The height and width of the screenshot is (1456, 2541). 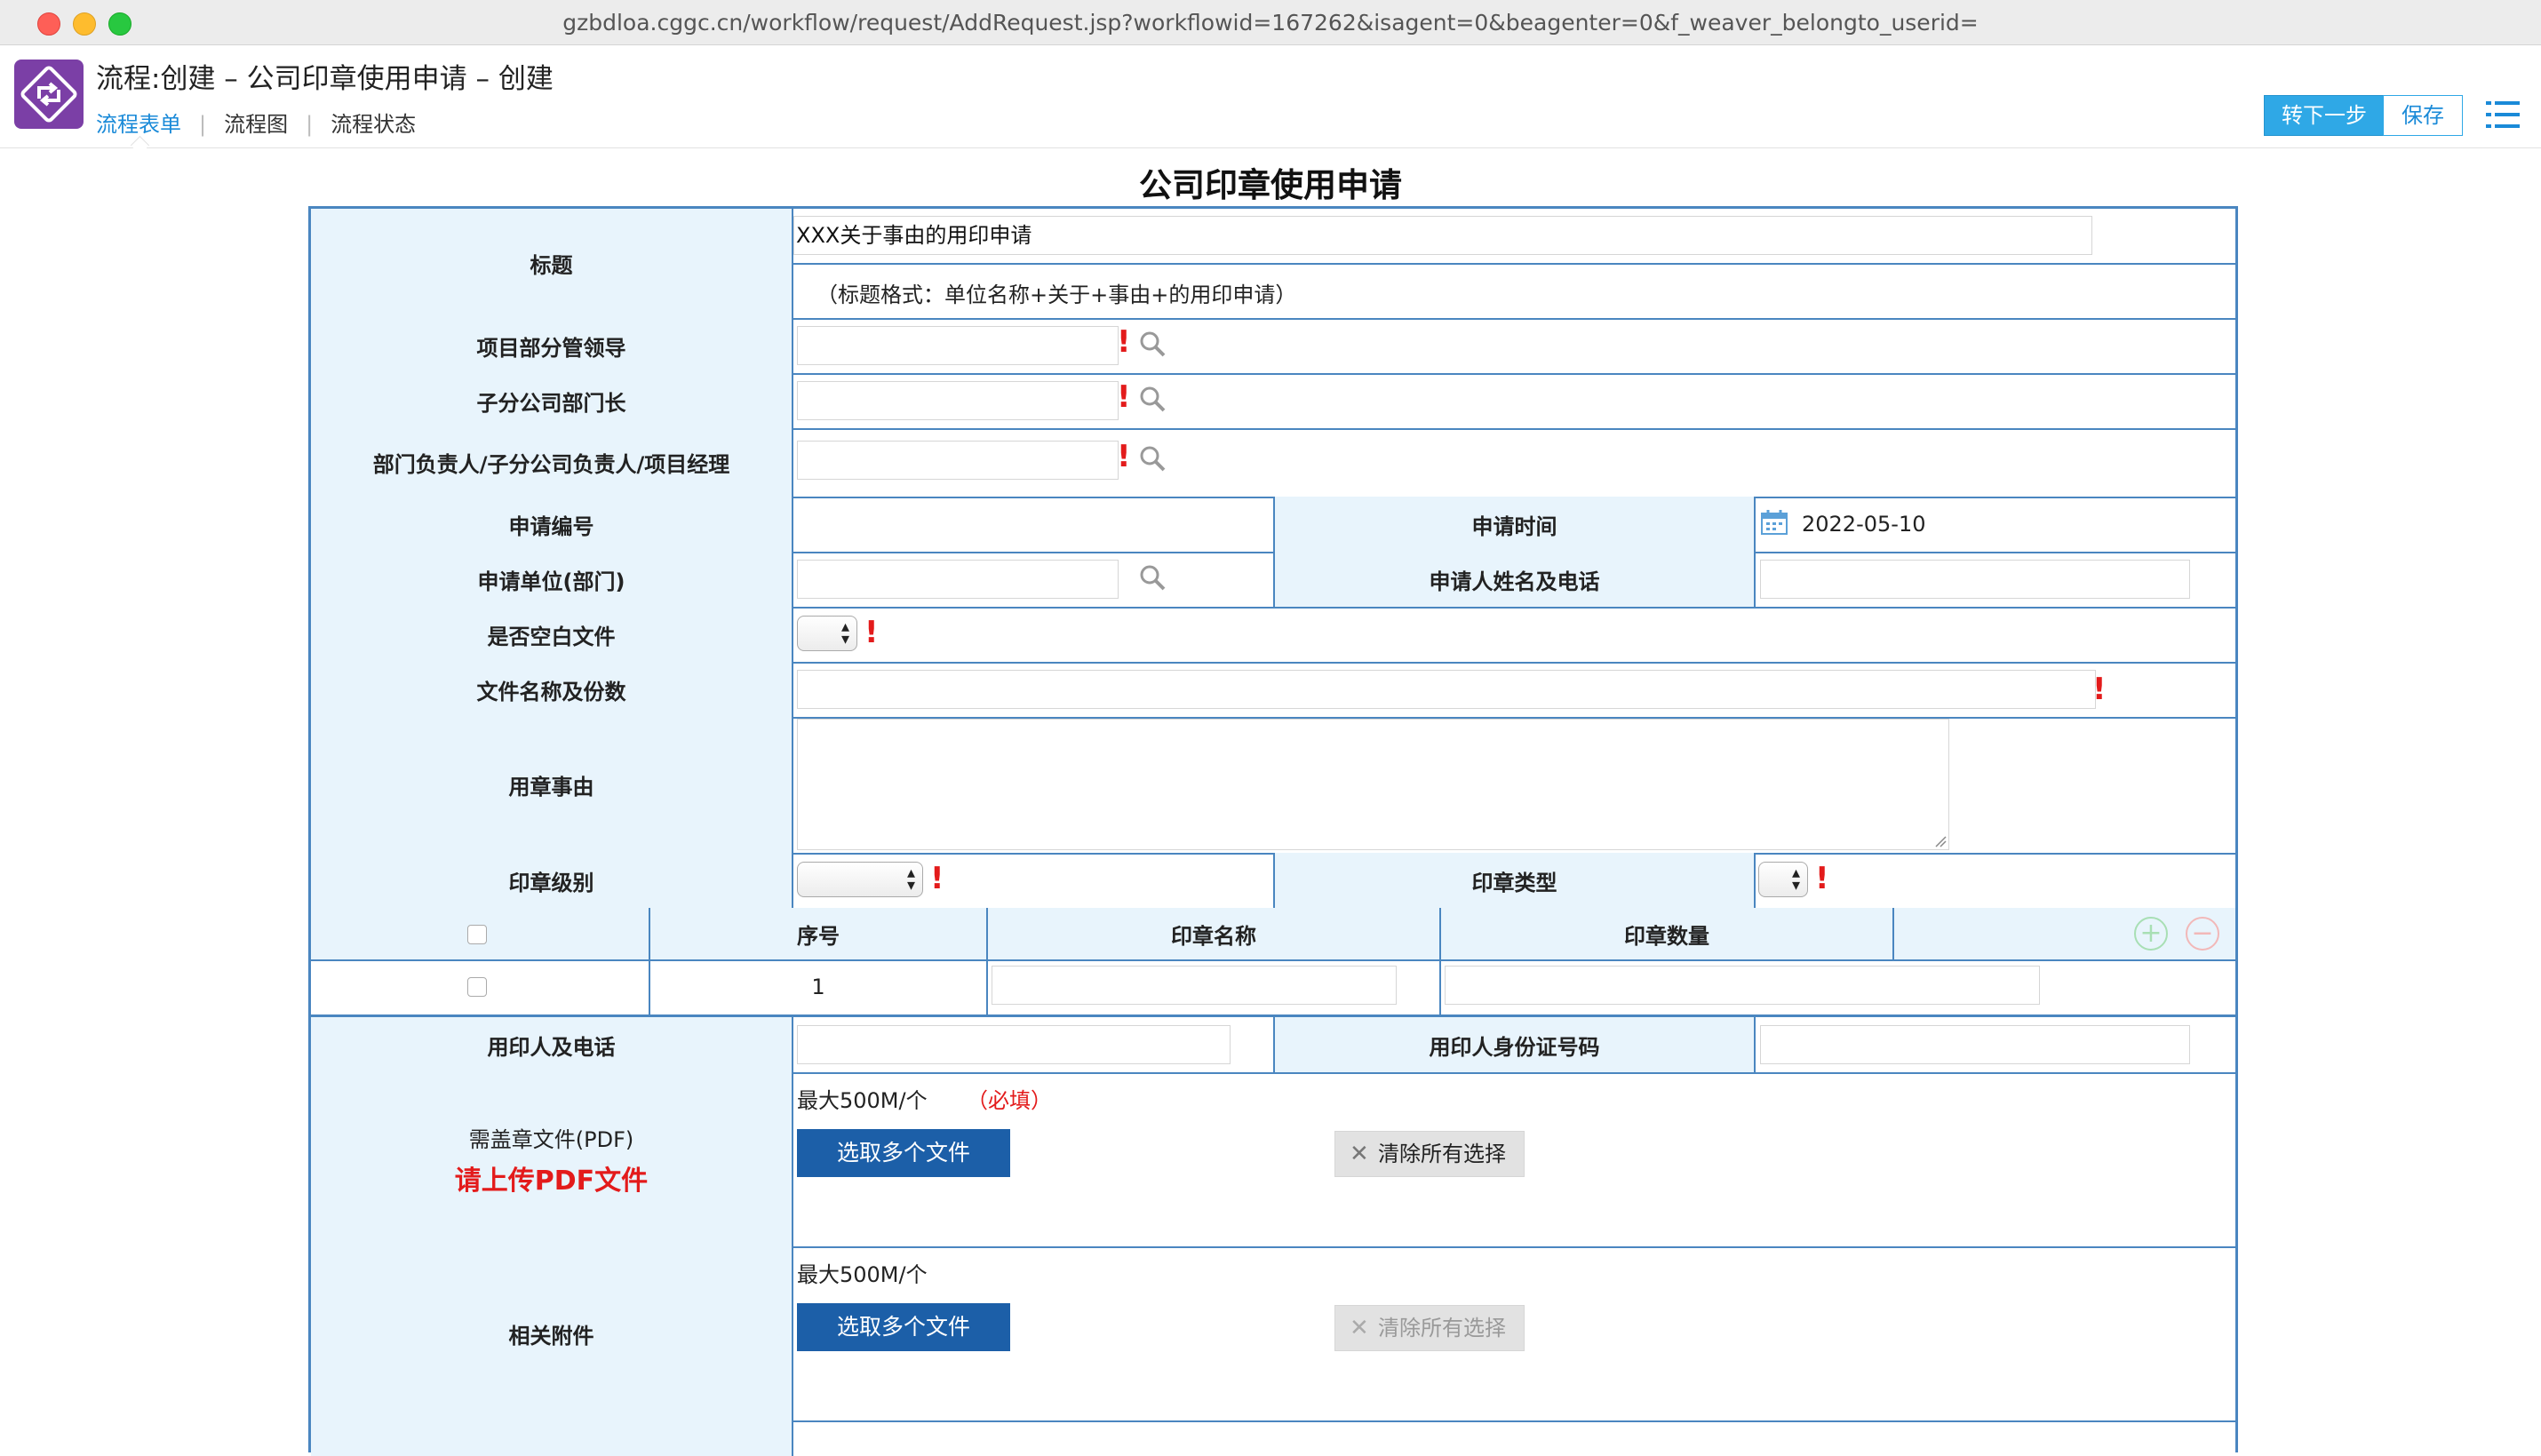 I want to click on user-phone-input, so click(x=1014, y=1044).